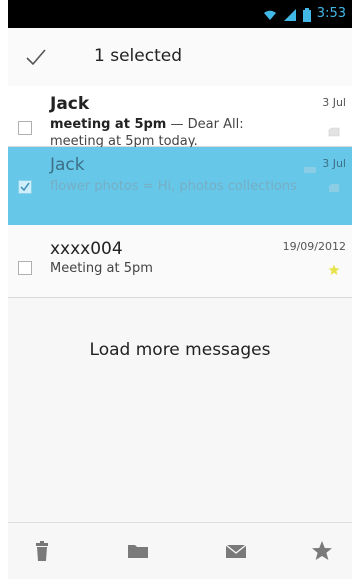 The height and width of the screenshot is (579, 360). Describe the element at coordinates (310, 166) in the screenshot. I see `attachment-indicator-icon` at that location.